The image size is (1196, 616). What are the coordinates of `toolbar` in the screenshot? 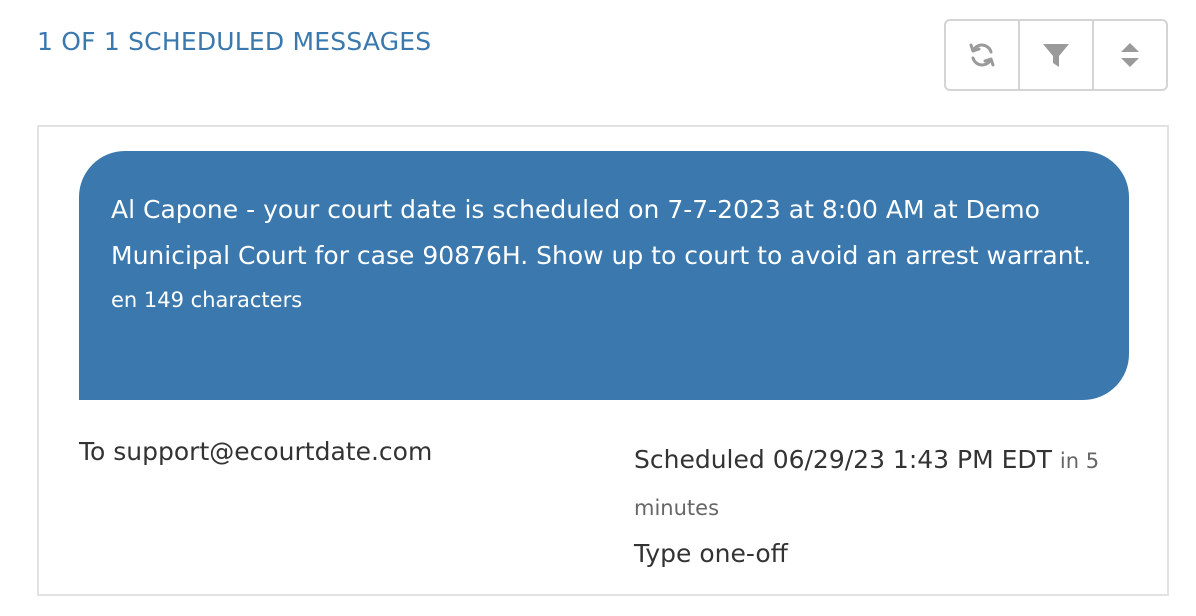 It's located at (1056, 55).